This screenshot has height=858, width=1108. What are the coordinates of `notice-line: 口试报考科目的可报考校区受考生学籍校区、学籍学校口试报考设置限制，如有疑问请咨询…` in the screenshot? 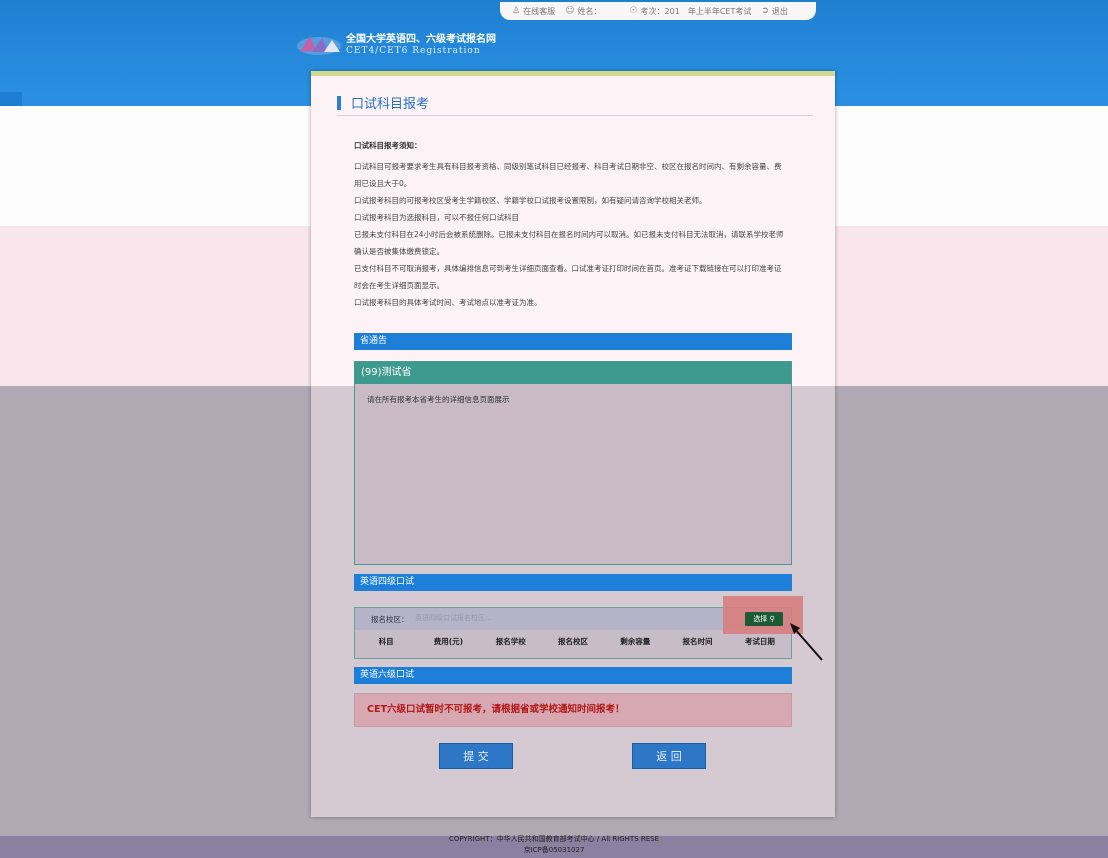 It's located at (530, 200).